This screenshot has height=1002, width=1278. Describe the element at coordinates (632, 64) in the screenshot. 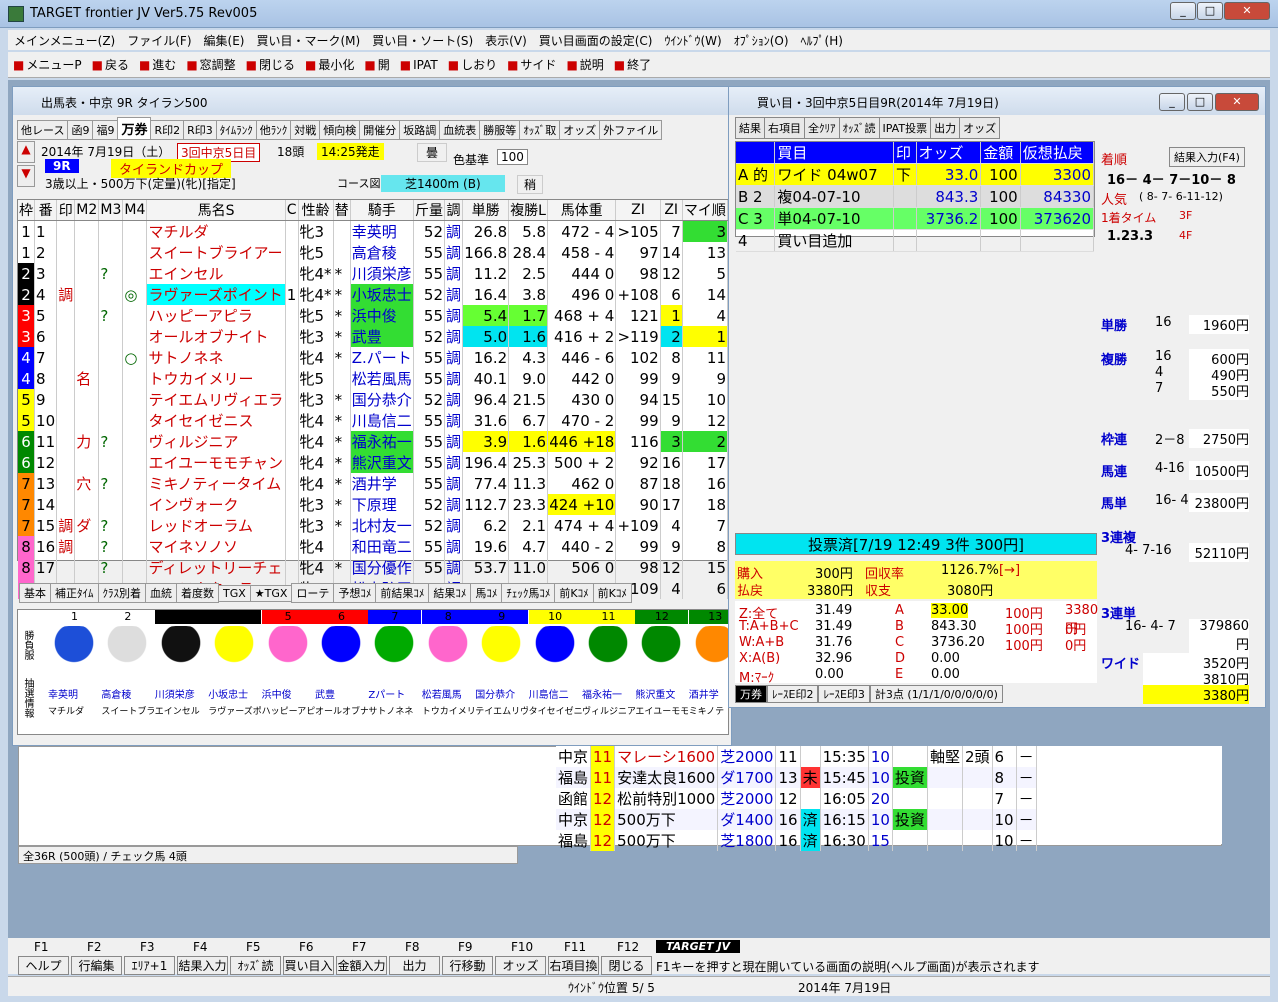

I see `toolbar-button: ■ 終了` at that location.